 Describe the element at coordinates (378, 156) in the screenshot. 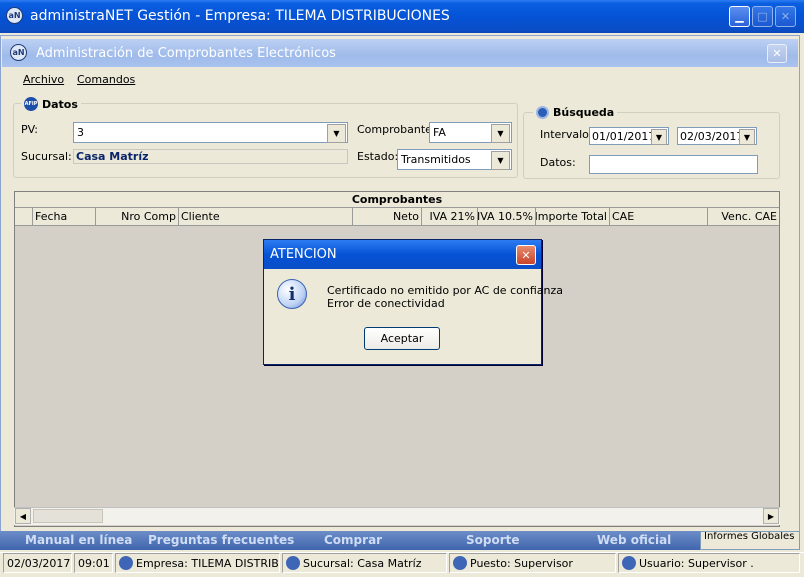

I see `estado-label: Estado:` at that location.